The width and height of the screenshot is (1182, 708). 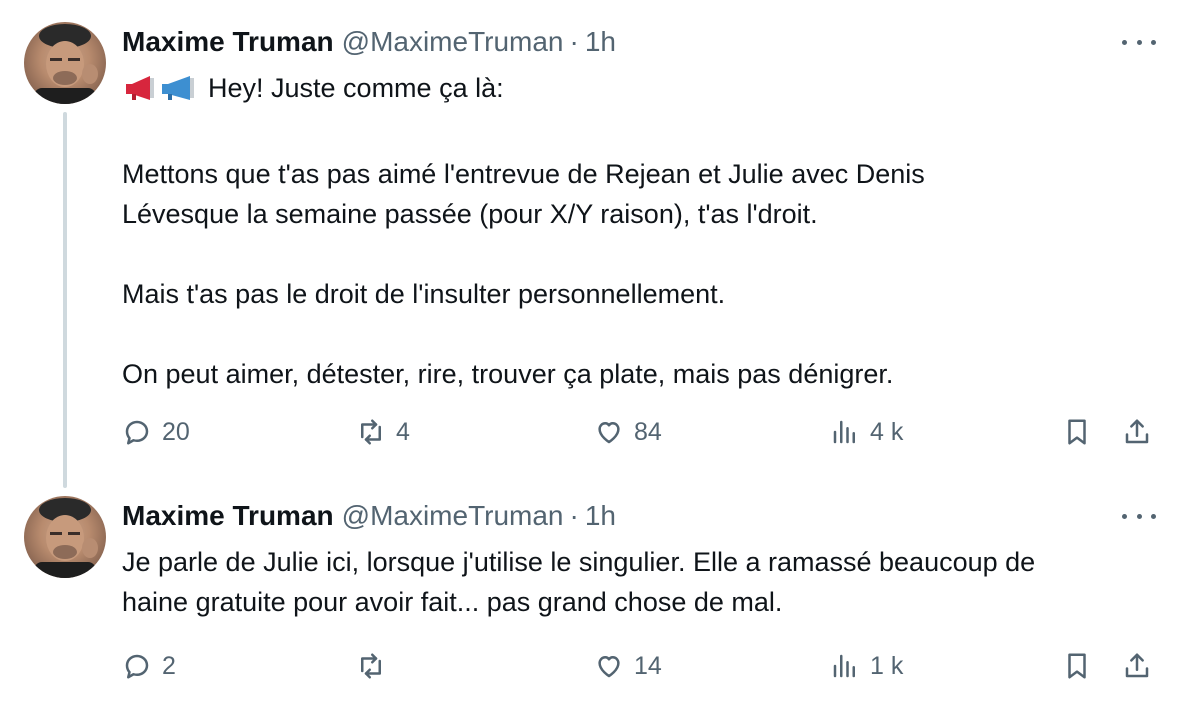 I want to click on tweet-actions: 20 4 84 4 k, so click(x=642, y=432).